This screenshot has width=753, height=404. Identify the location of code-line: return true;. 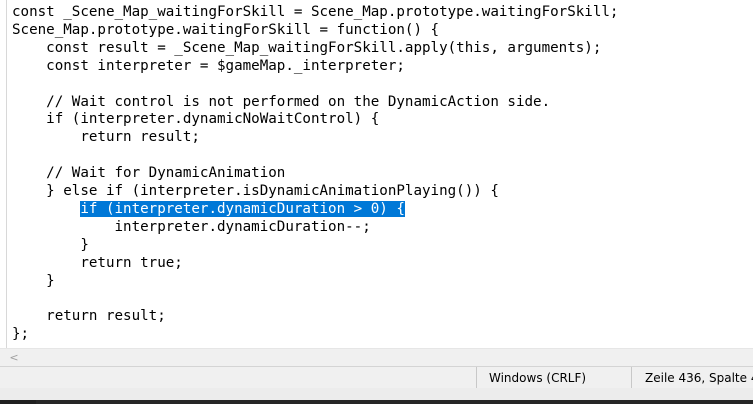
(97, 263).